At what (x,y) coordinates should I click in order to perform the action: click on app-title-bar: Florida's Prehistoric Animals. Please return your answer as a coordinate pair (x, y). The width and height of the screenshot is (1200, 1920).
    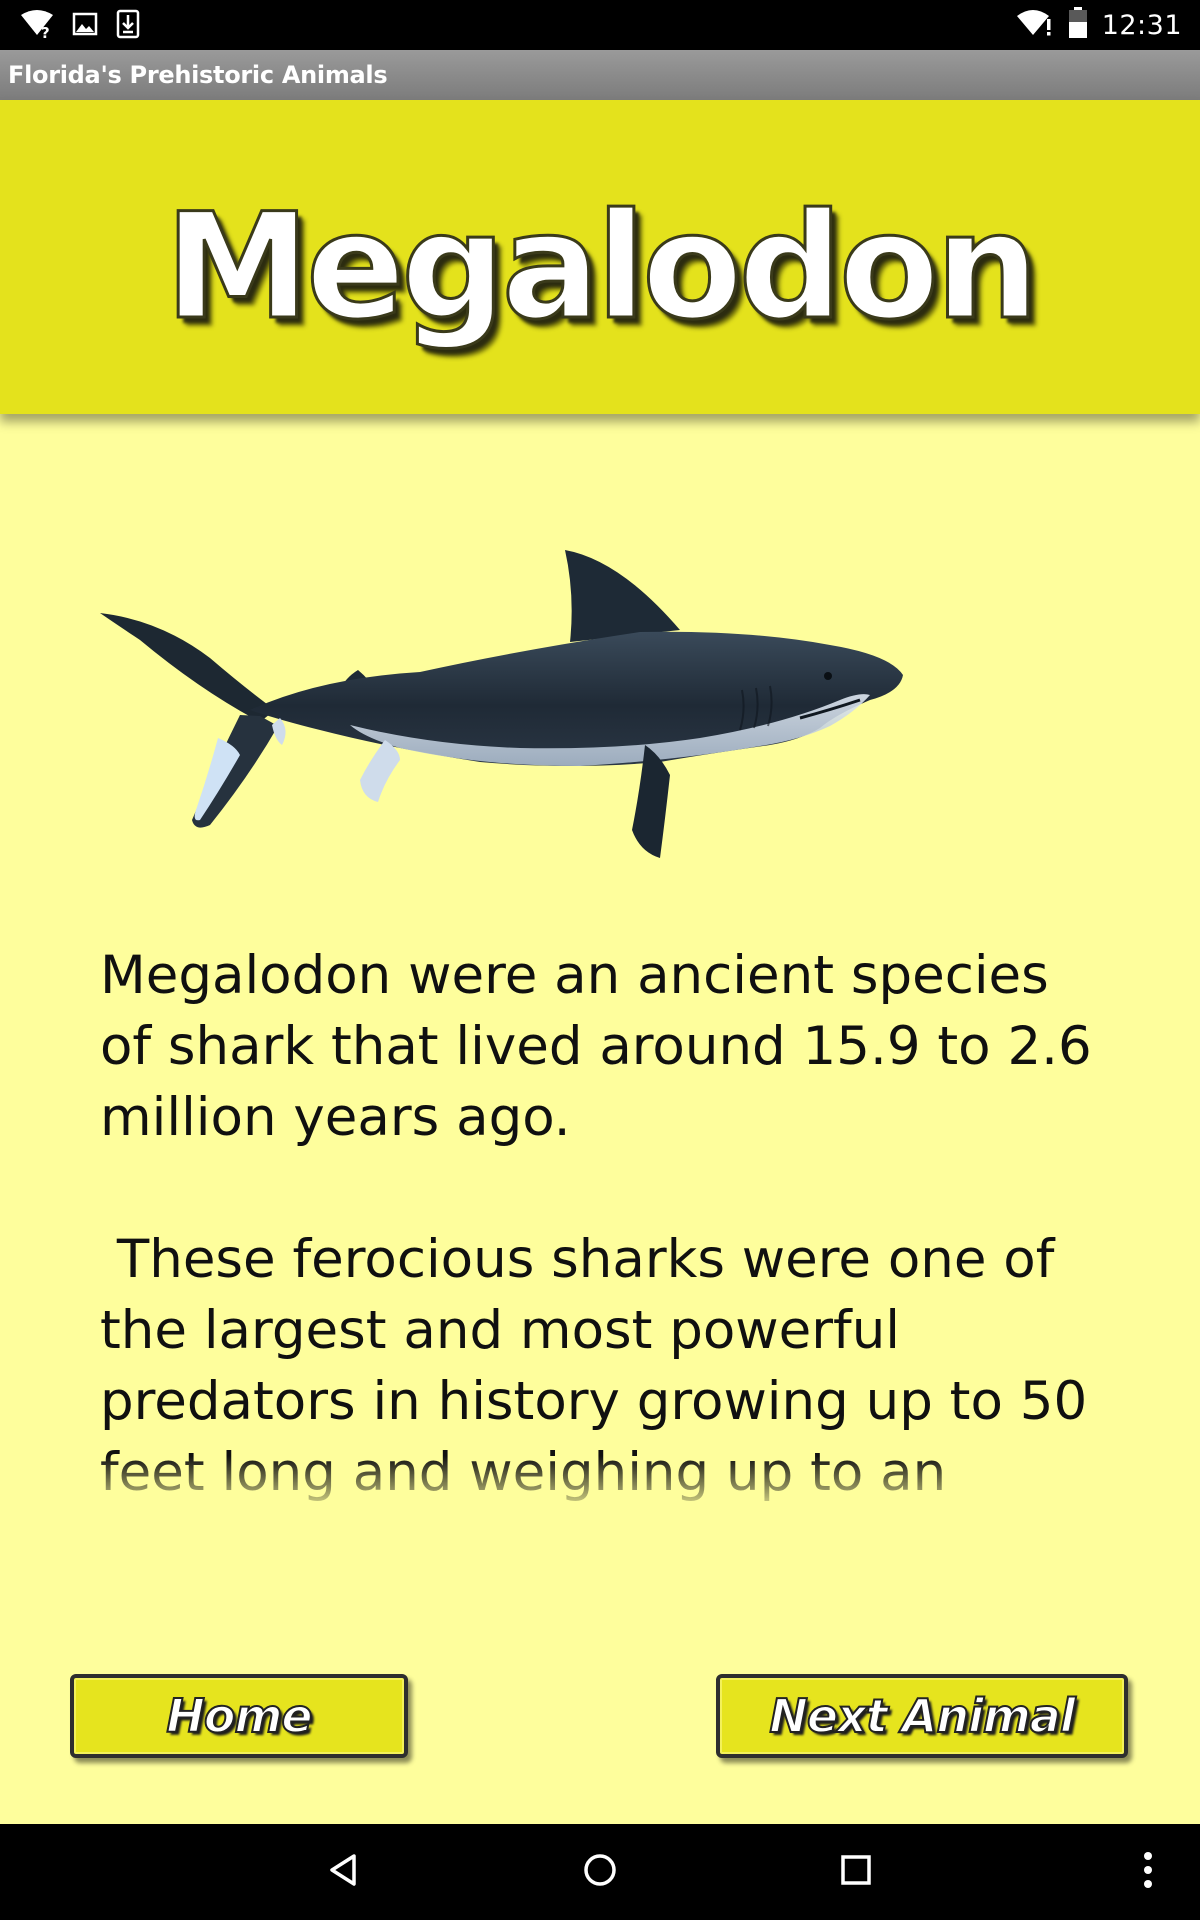
    Looking at the image, I should click on (600, 75).